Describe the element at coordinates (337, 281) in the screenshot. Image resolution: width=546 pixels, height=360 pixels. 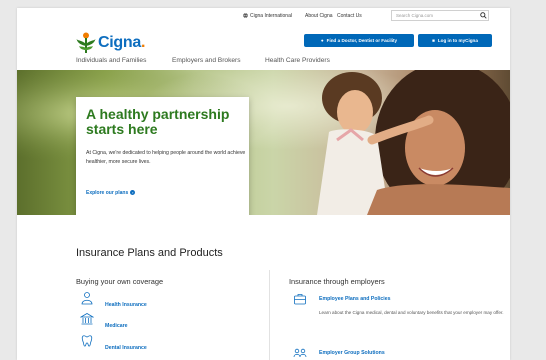
I see `right-column-title: Insurance through employers` at that location.